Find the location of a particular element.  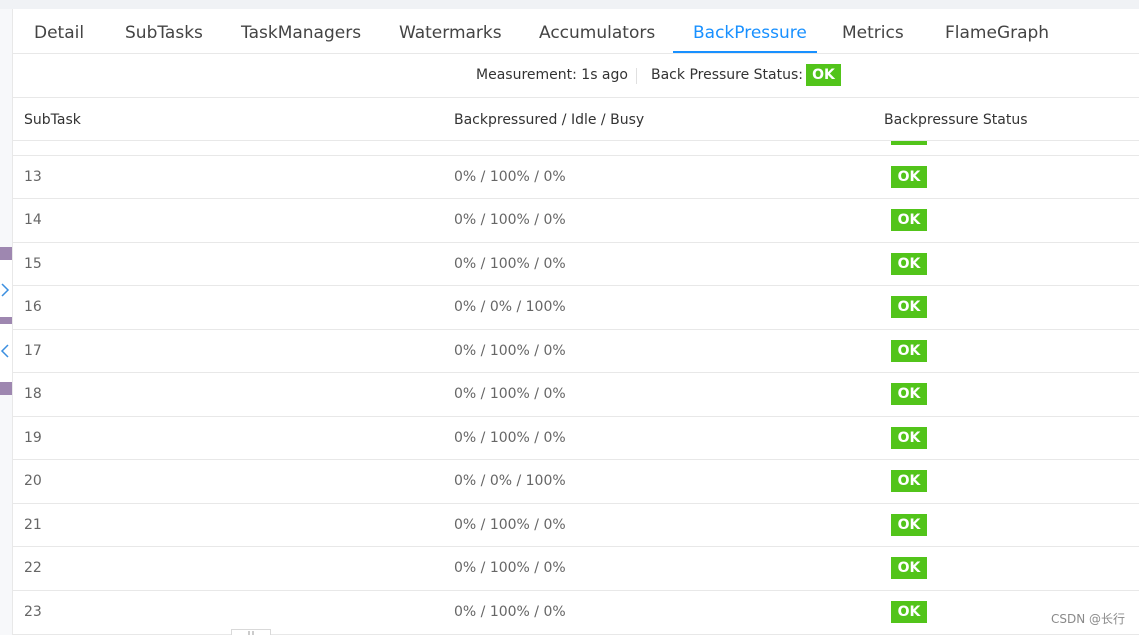

table-row: 23 0% / 100% / 0% OK is located at coordinates (576, 613).